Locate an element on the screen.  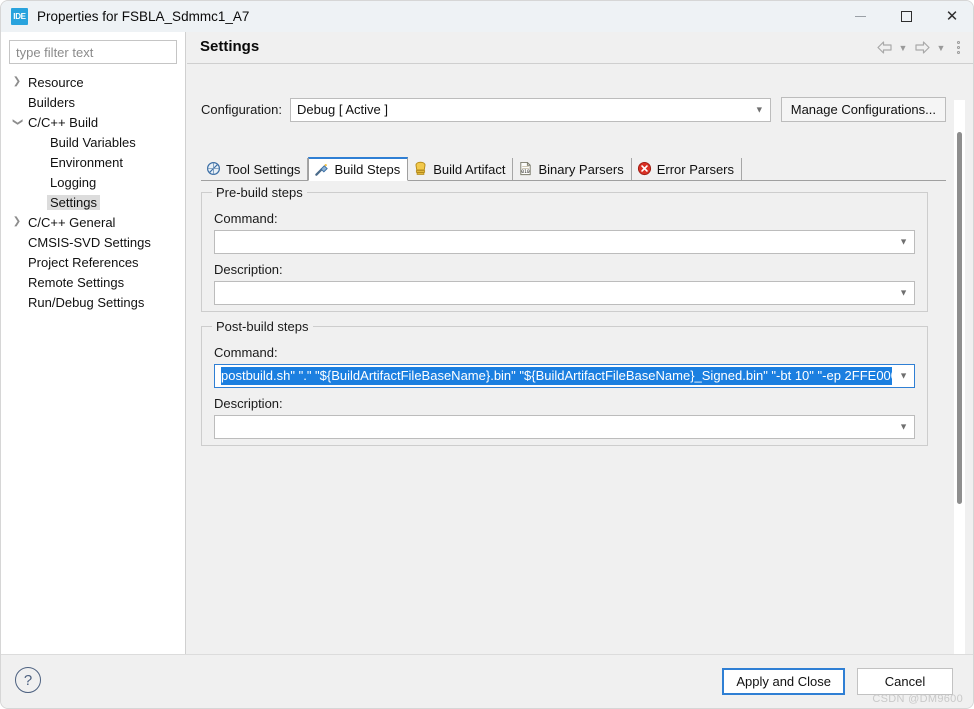
sidebar-item-label: Project References is located at coordinates (83, 262).